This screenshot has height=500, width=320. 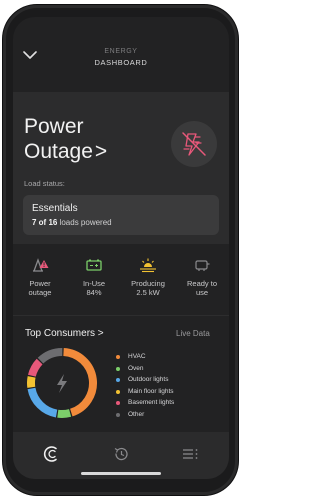 What do you see at coordinates (202, 265) in the screenshot?
I see `ev-charger-icon` at bounding box center [202, 265].